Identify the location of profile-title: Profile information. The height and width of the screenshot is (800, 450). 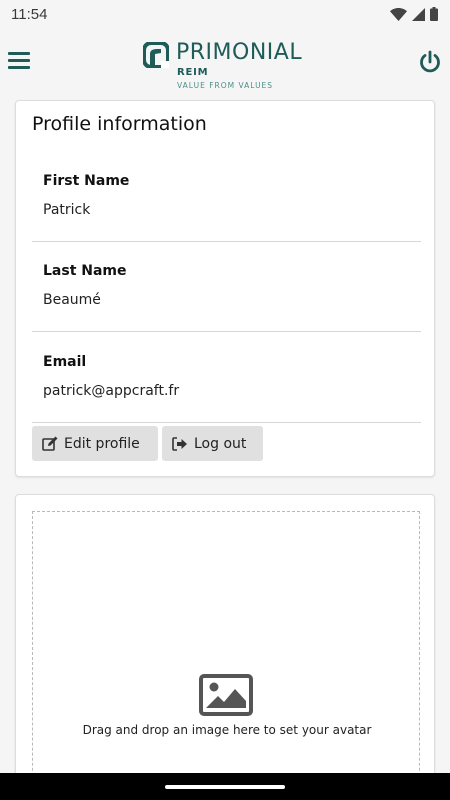
(119, 124).